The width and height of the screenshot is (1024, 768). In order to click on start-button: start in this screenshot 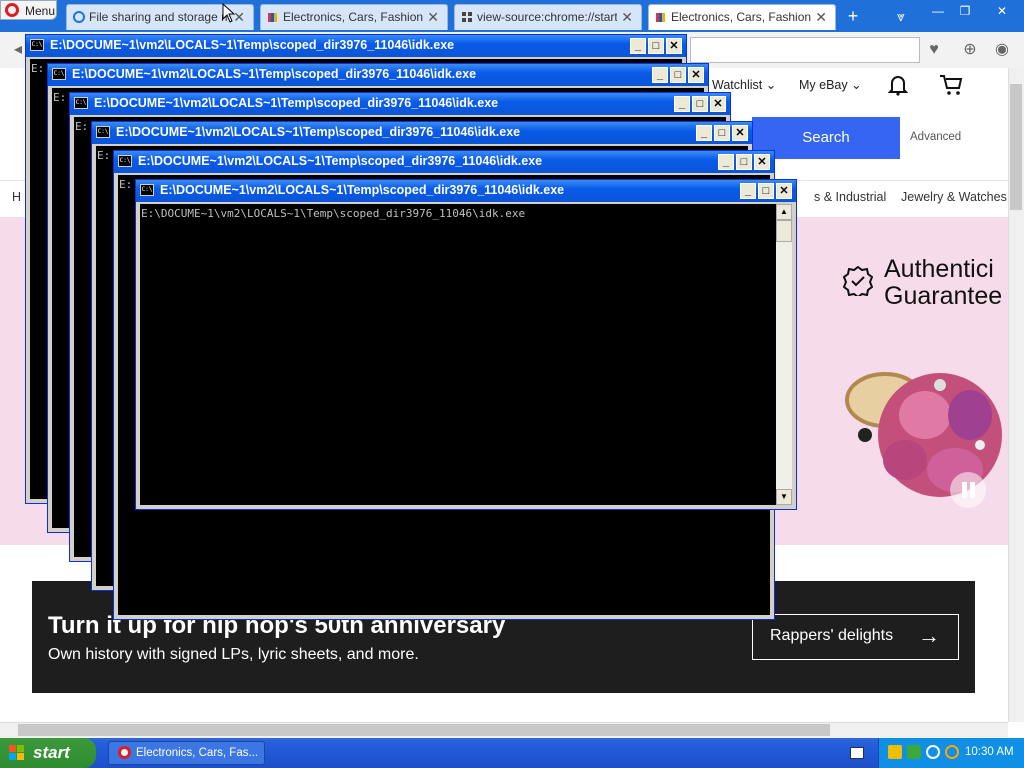, I will do `click(48, 753)`.